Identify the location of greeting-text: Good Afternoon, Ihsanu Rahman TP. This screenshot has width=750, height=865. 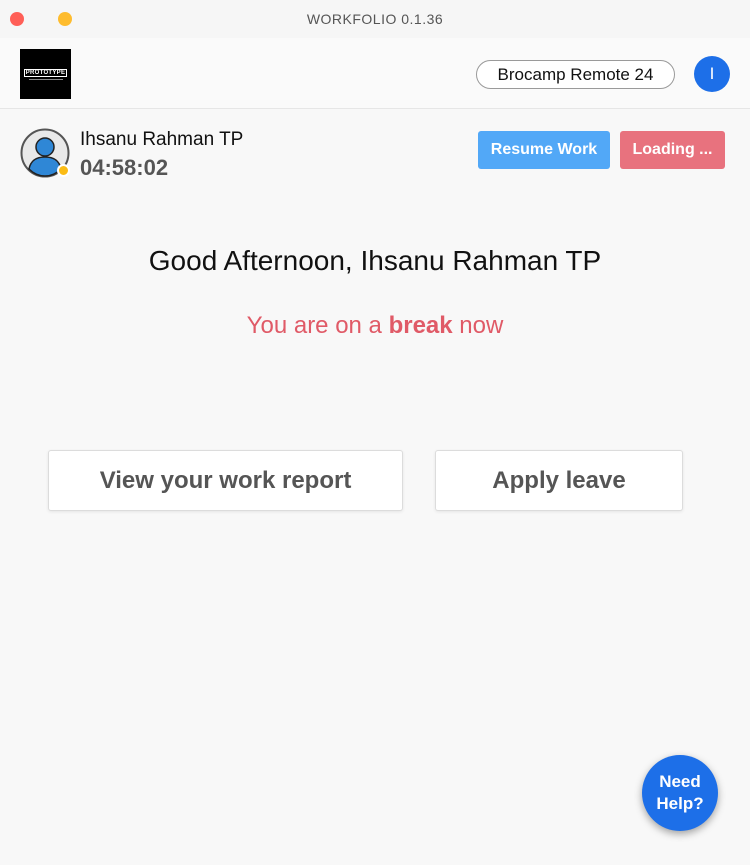
(375, 260).